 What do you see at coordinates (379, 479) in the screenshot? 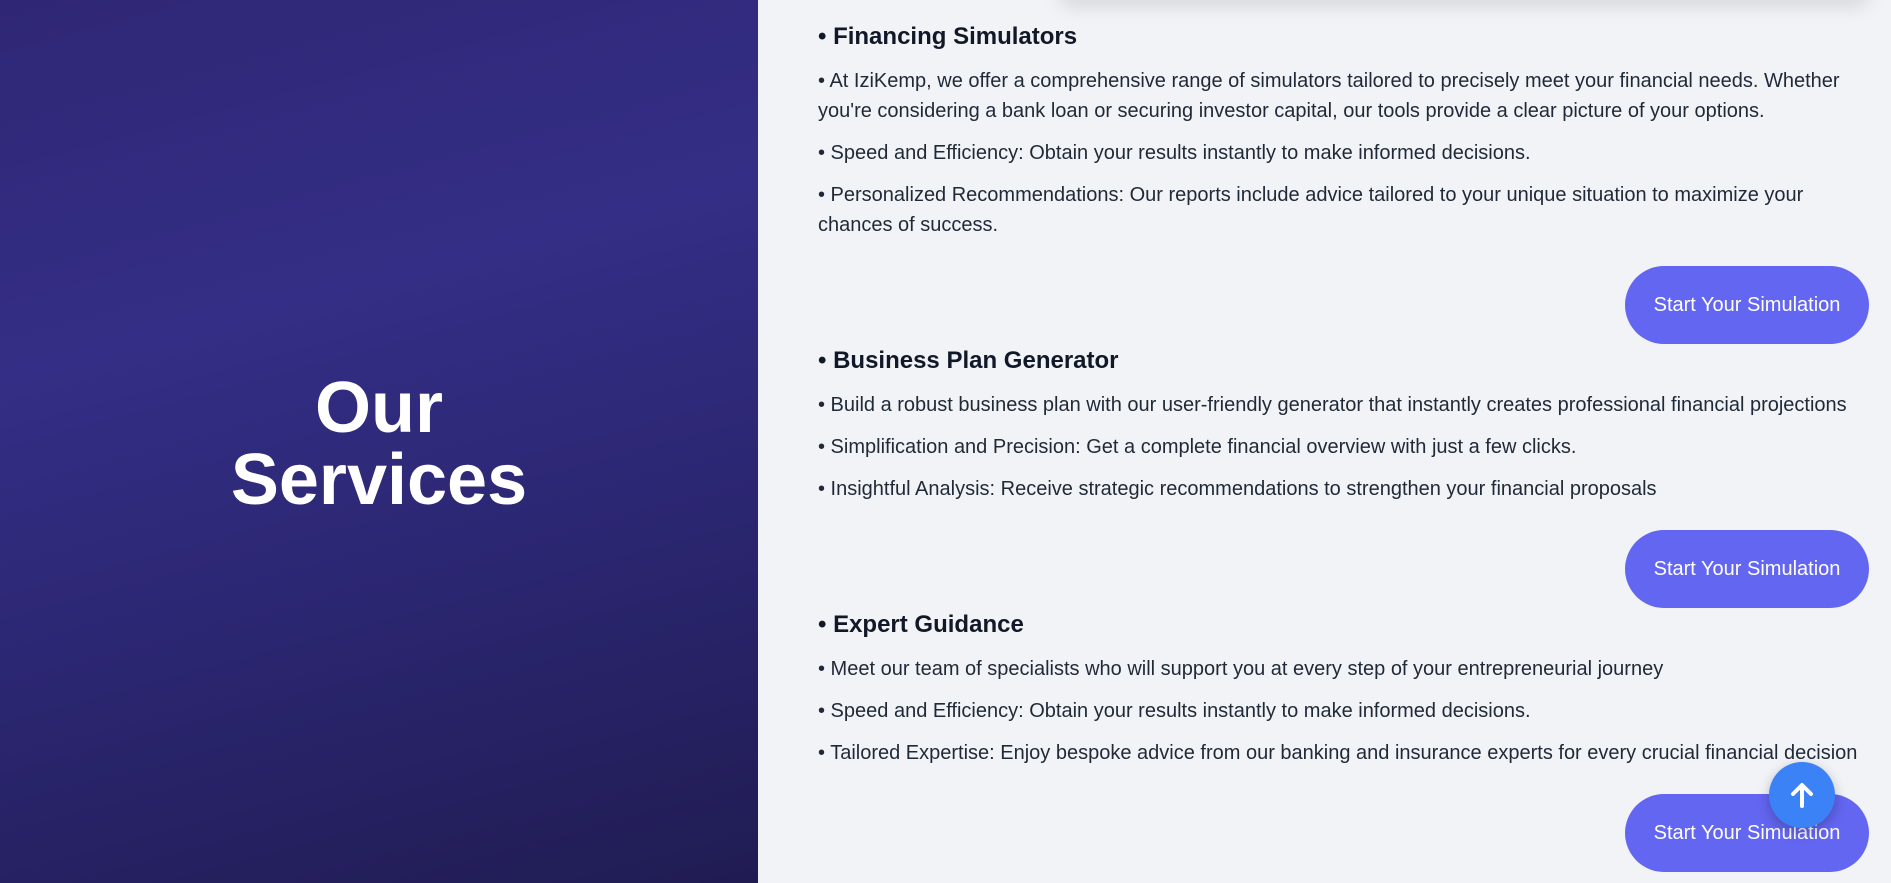
I see `hero-title-line-2: Services` at bounding box center [379, 479].